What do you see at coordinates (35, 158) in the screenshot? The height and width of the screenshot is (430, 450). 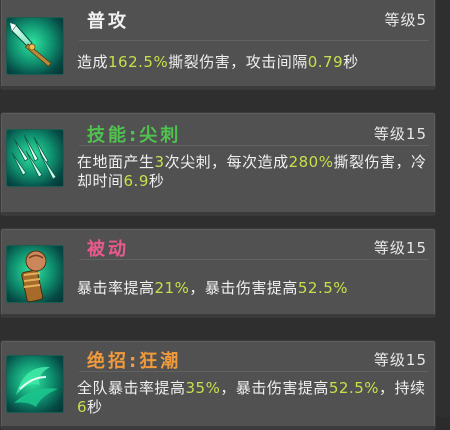 I see `spikes-icon` at bounding box center [35, 158].